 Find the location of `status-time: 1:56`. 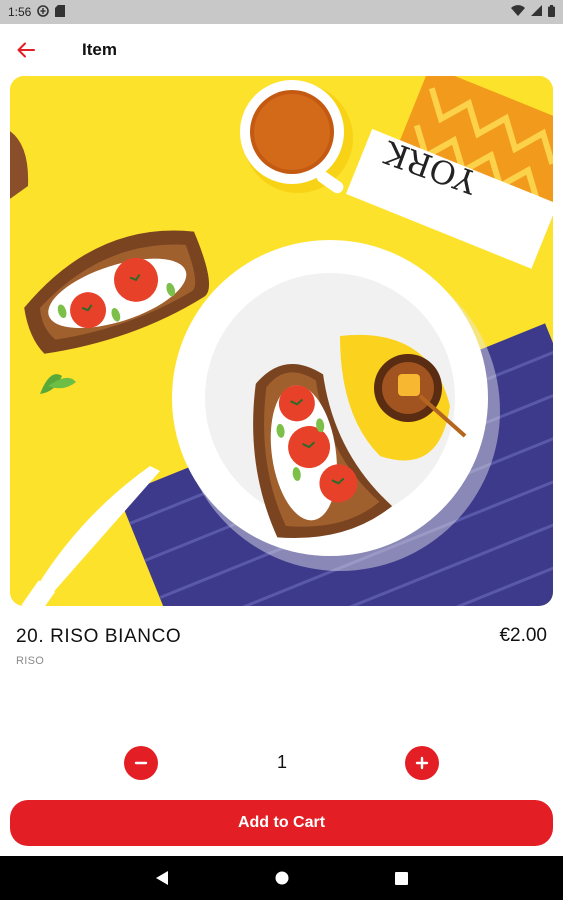

status-time: 1:56 is located at coordinates (20, 12).